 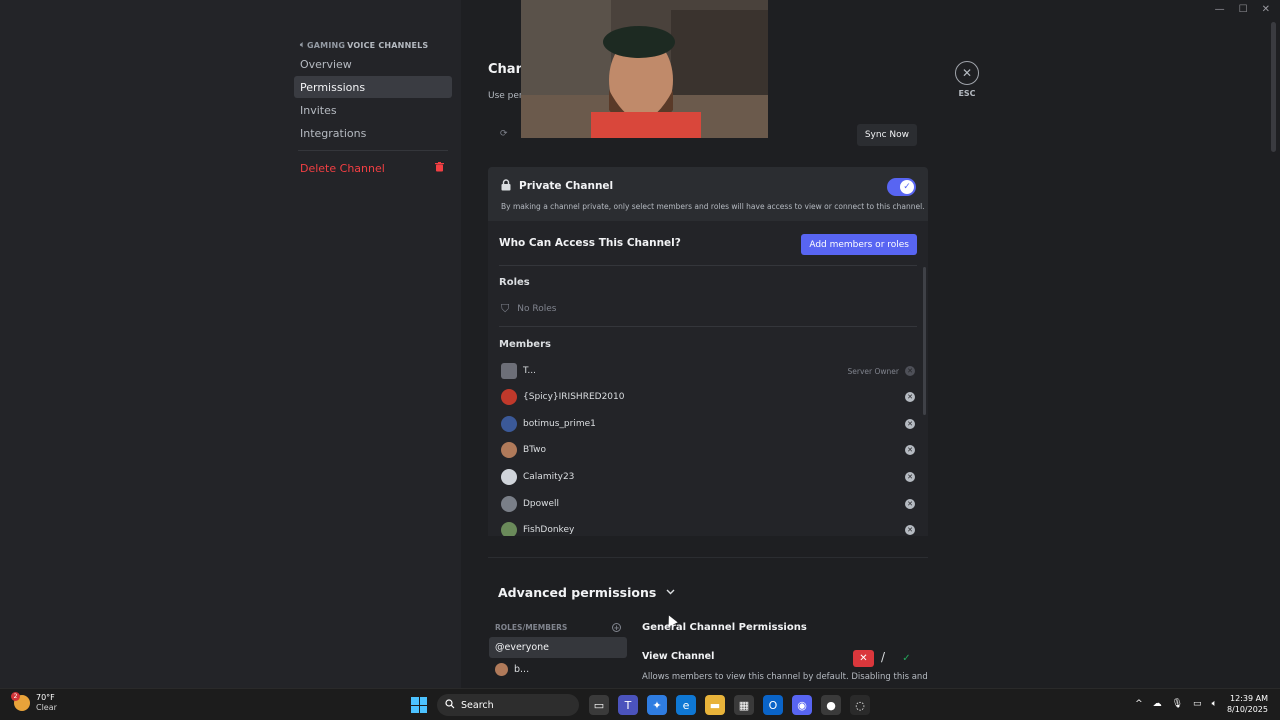 I want to click on lock-icon, so click(x=506, y=186).